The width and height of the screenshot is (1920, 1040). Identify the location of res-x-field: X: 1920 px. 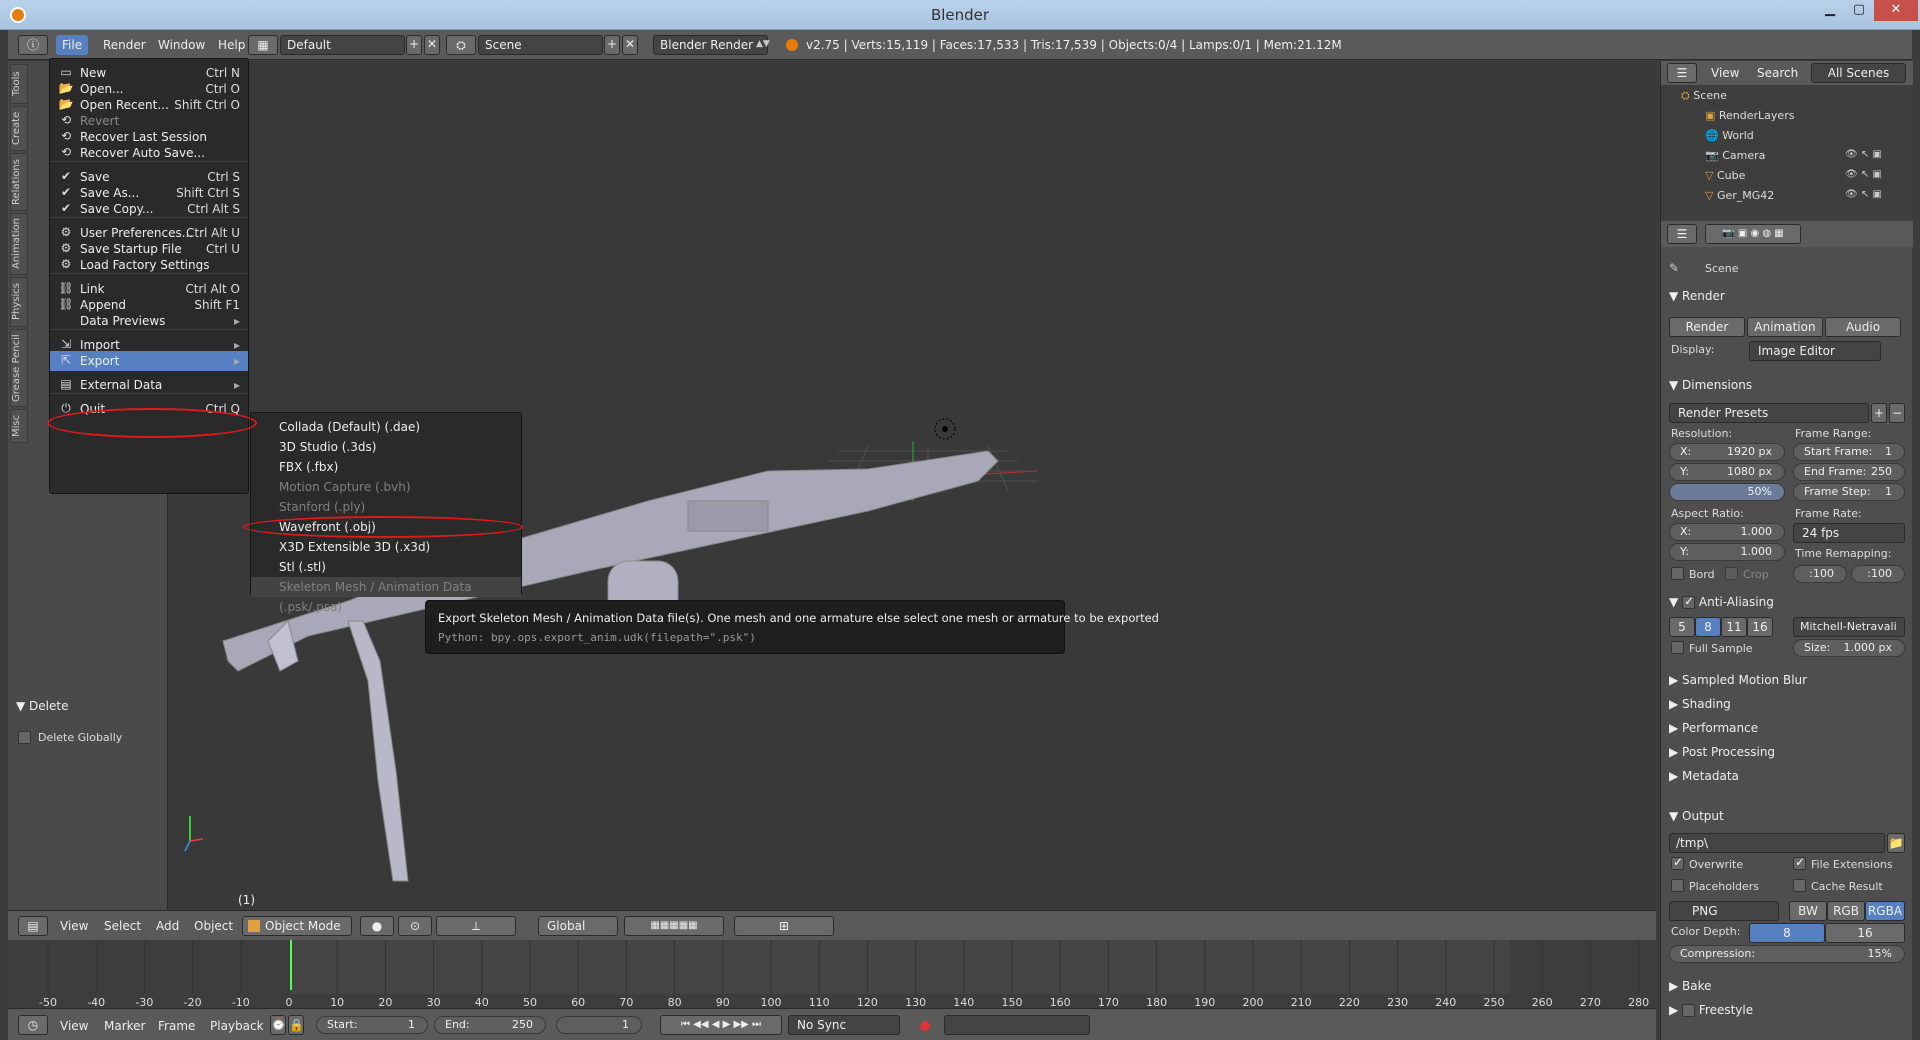
(1727, 452).